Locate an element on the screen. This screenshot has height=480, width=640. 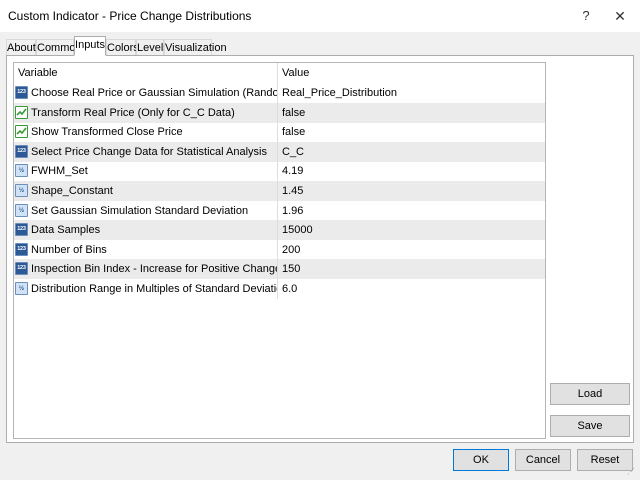
tab-colors: Colors is located at coordinates (122, 47).